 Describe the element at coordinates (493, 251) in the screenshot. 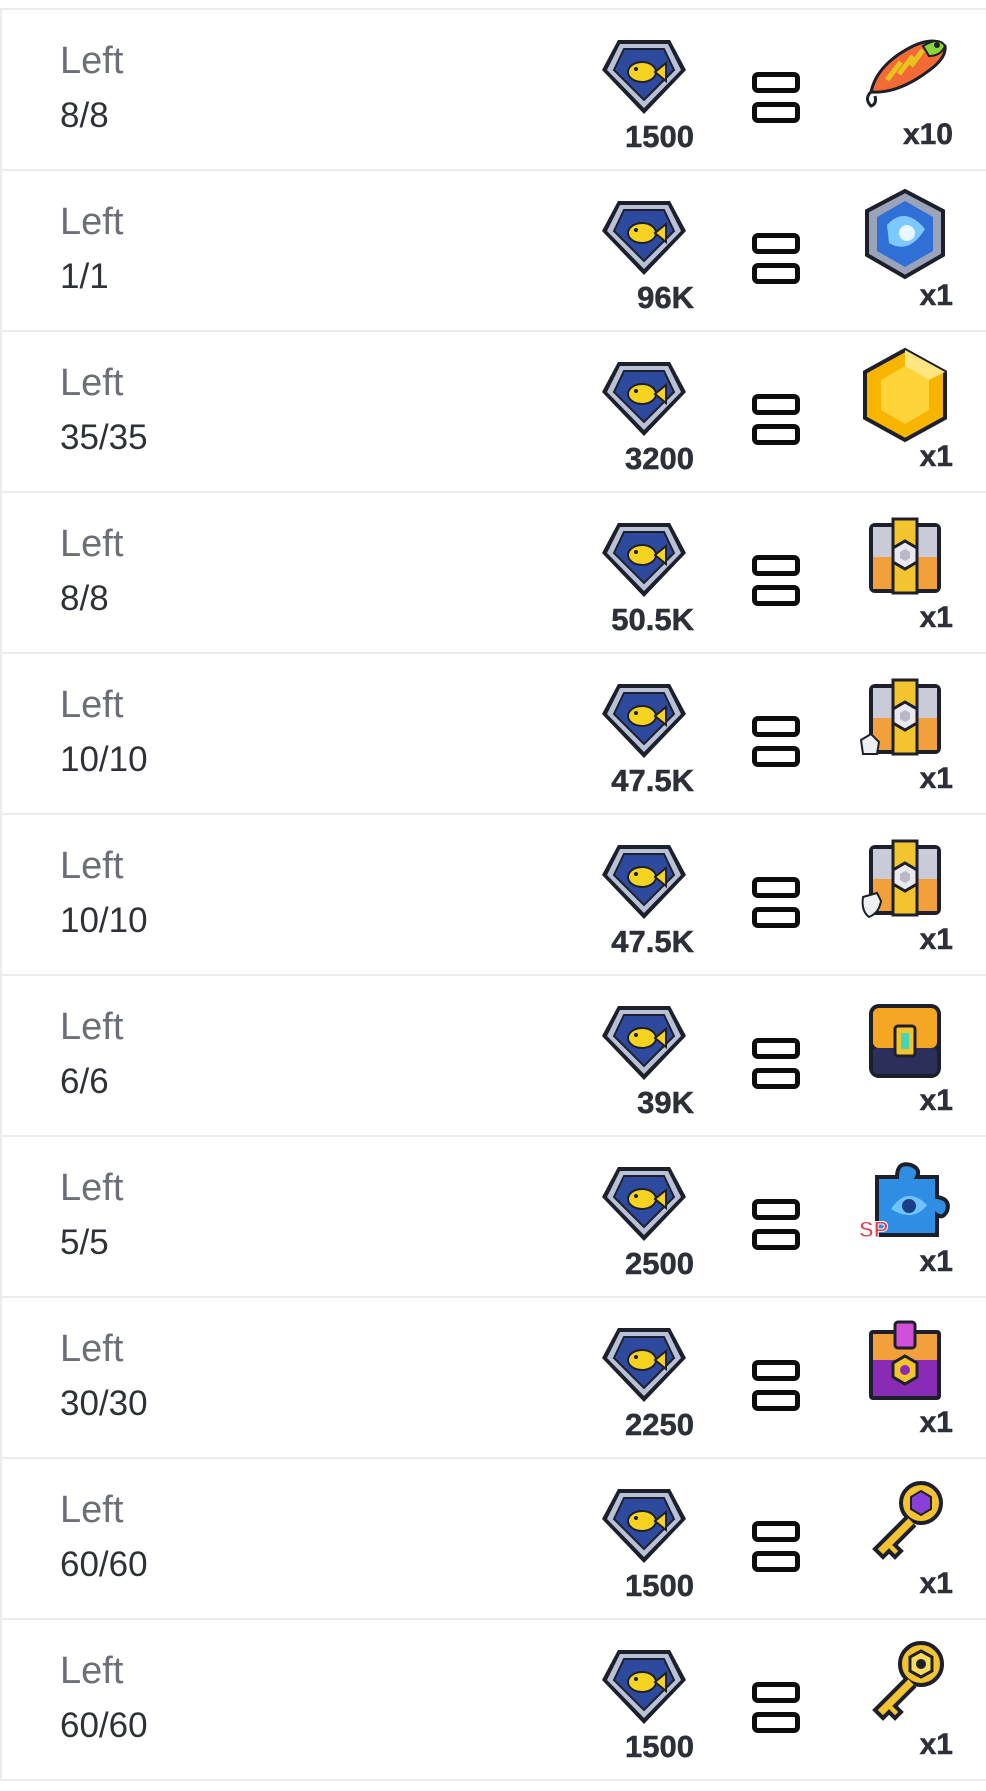

I see `list-item: Left 1/1 96K x1` at that location.